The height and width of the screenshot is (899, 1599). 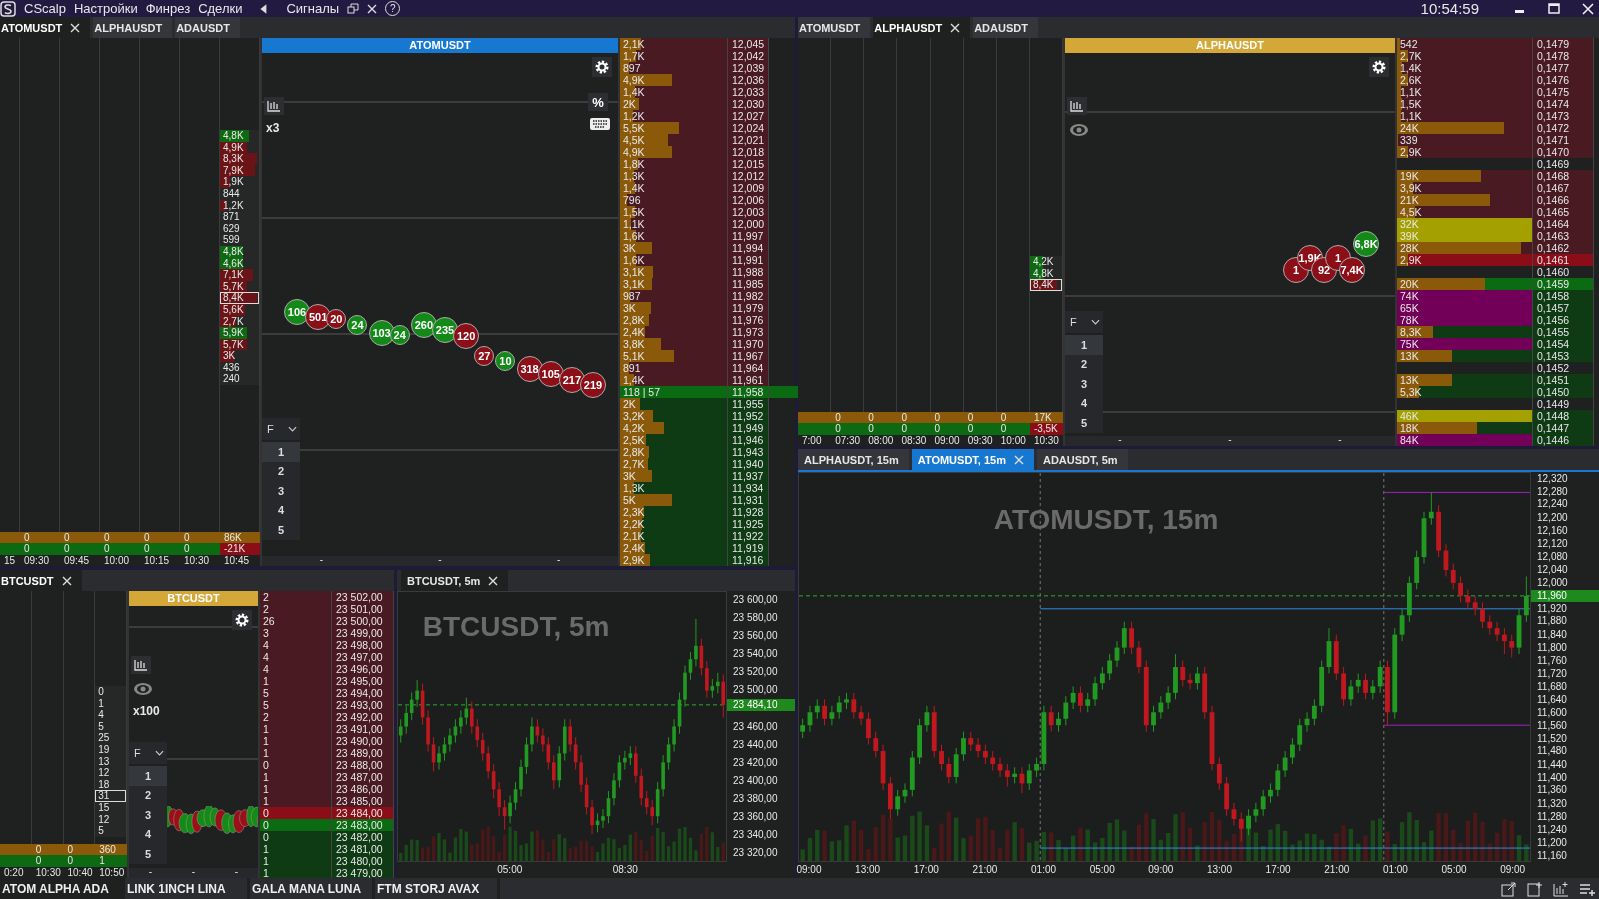 What do you see at coordinates (1409, 248) in the screenshot?
I see `volume-value: 28K` at bounding box center [1409, 248].